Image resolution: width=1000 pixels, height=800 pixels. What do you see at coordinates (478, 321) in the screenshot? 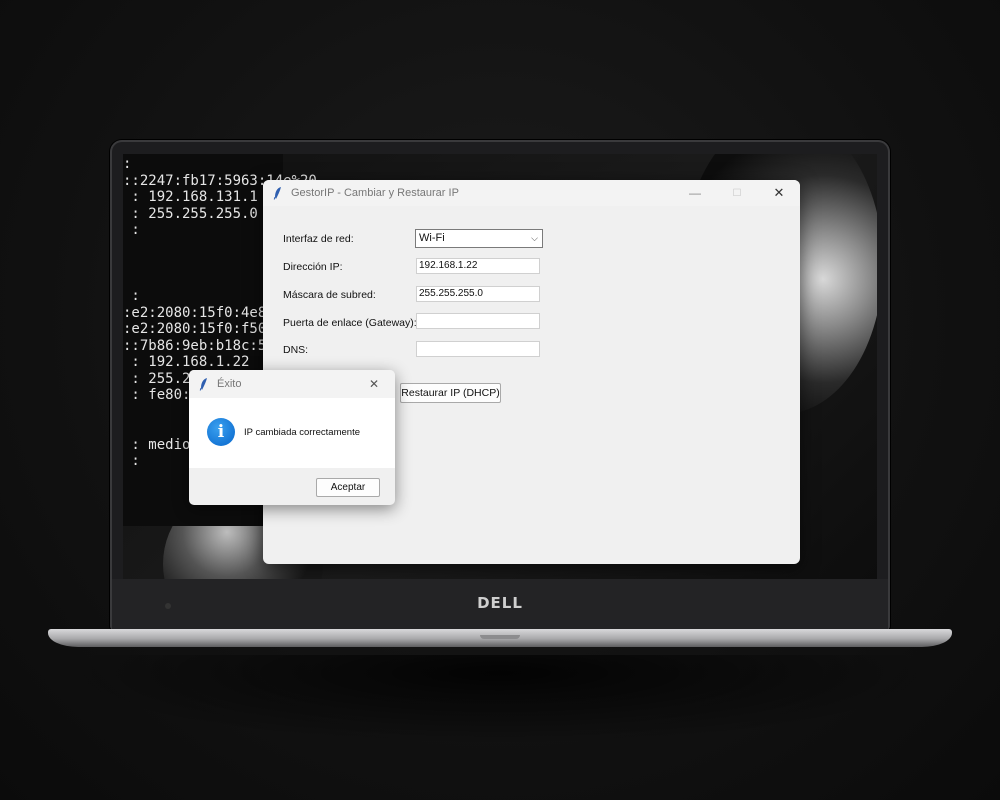
I see `gateway-field` at bounding box center [478, 321].